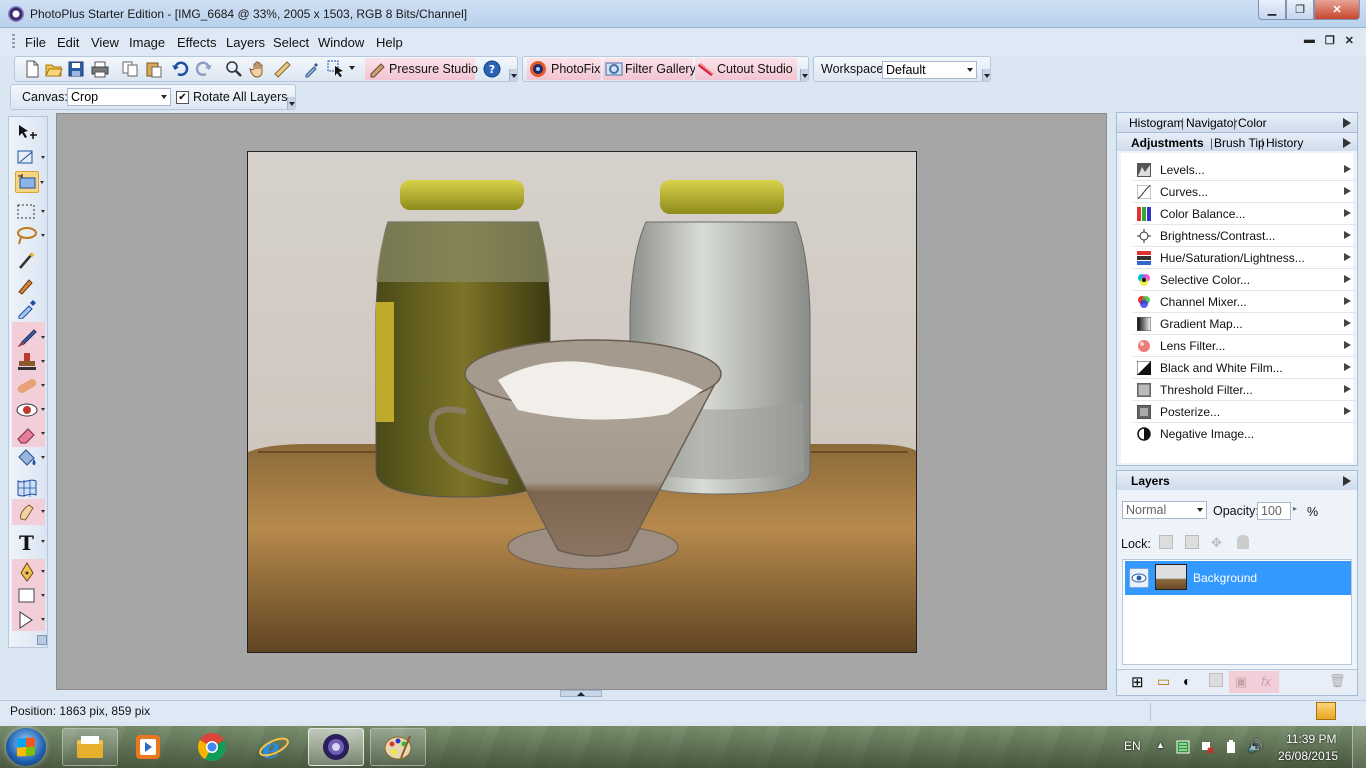 This screenshot has width=1366, height=768. I want to click on tab-layers: Layers, so click(1150, 481).